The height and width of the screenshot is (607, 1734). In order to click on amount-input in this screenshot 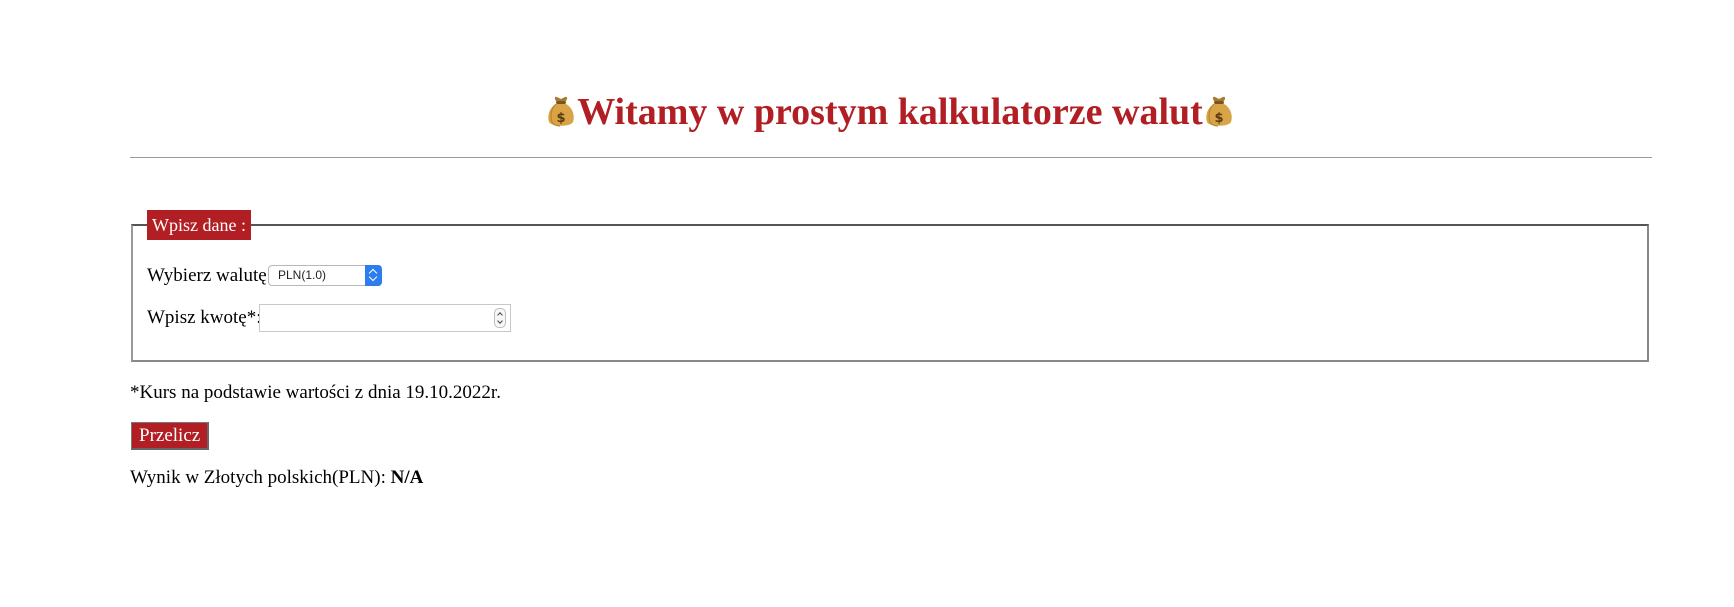, I will do `click(385, 318)`.